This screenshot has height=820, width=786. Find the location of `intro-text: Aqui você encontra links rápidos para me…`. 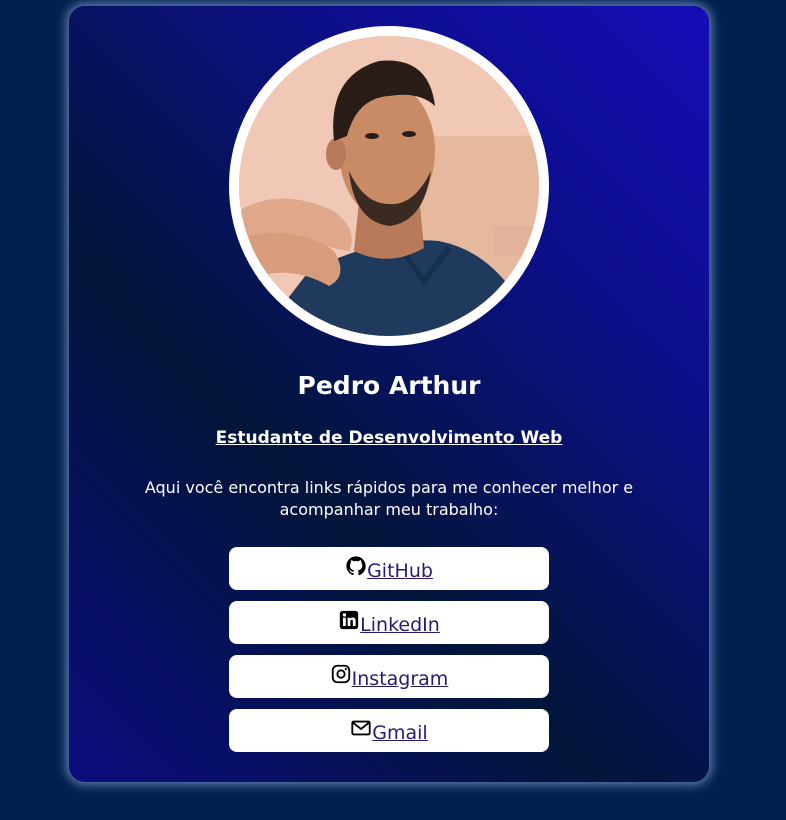

intro-text: Aqui você encontra links rápidos para me… is located at coordinates (389, 498).